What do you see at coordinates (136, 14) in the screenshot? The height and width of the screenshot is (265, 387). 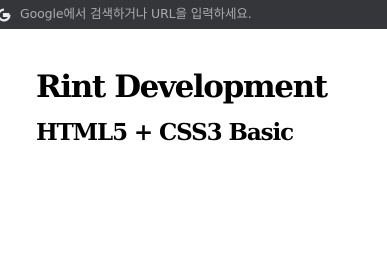 I see `address-bar-placeholder: Google에서 검색하거나 URL을 입력하세요.` at bounding box center [136, 14].